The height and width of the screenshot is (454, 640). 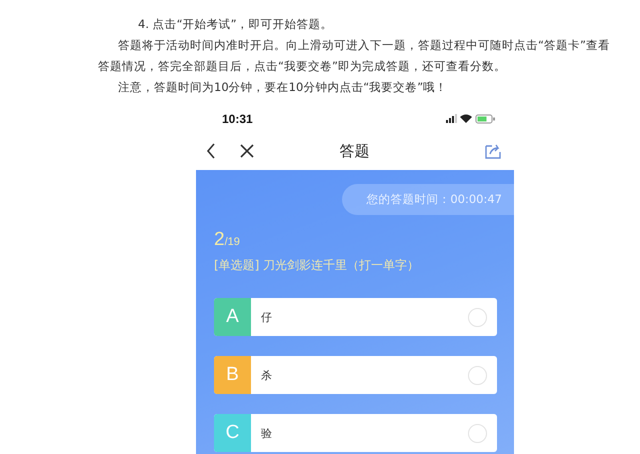 What do you see at coordinates (471, 119) in the screenshot?
I see `status-icons` at bounding box center [471, 119].